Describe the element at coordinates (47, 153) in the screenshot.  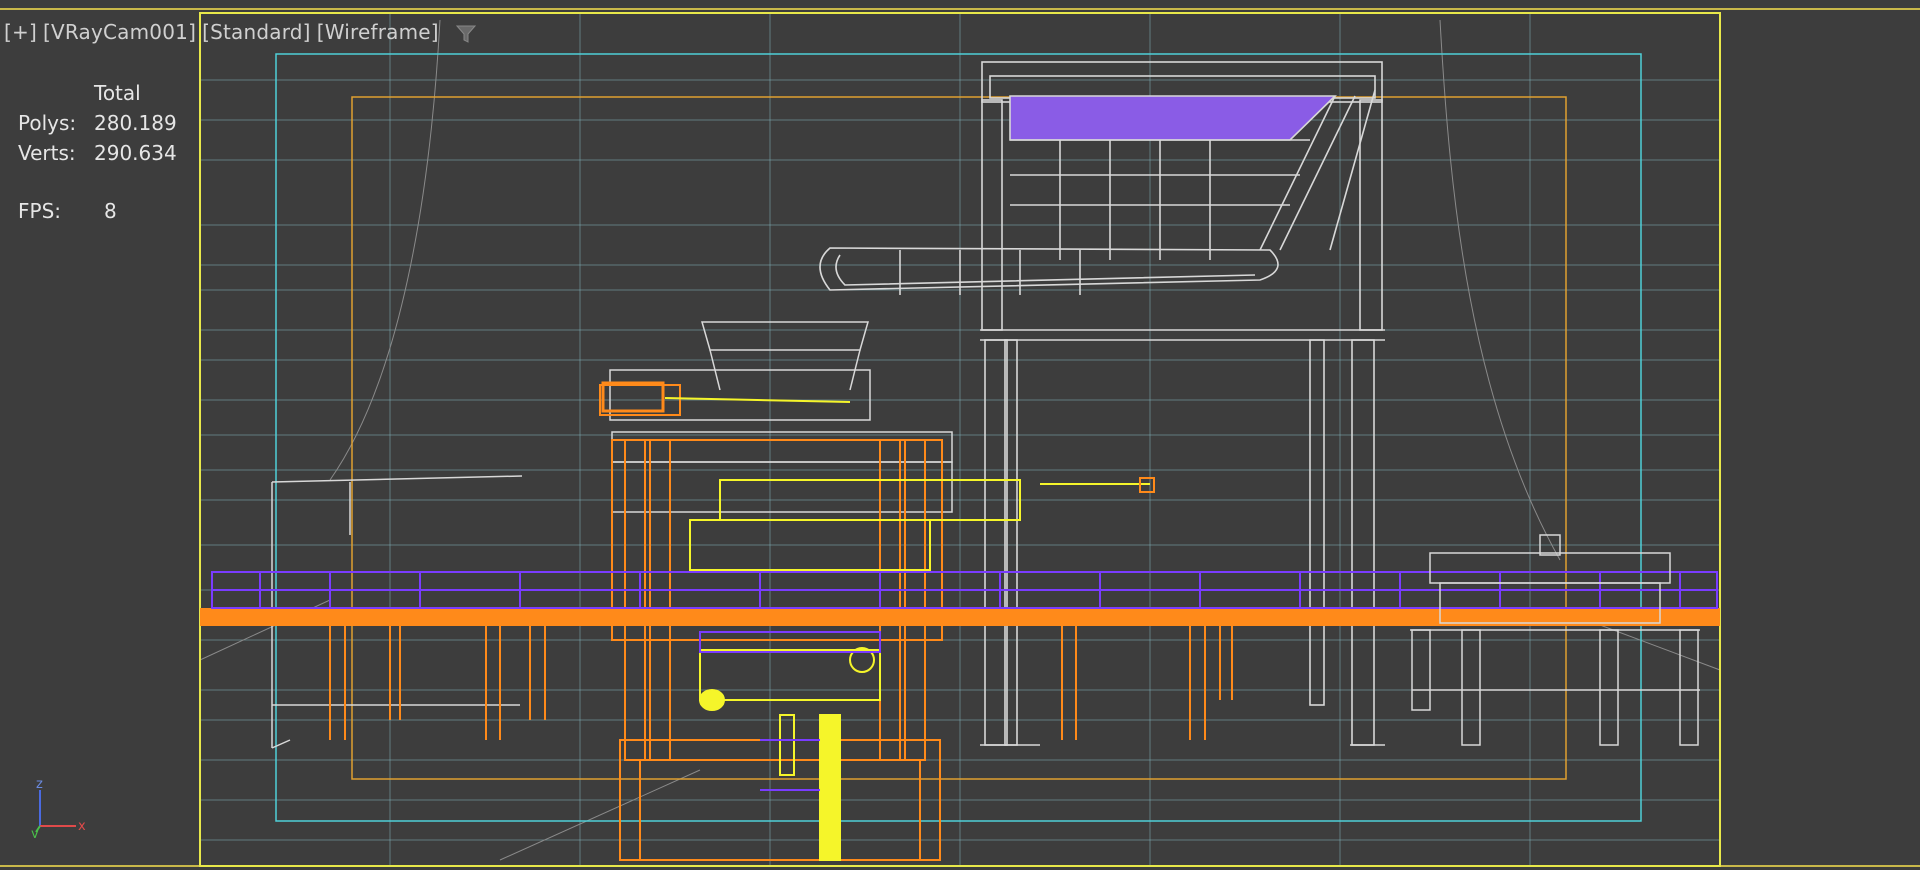
I see `verts-label: Verts:` at that location.